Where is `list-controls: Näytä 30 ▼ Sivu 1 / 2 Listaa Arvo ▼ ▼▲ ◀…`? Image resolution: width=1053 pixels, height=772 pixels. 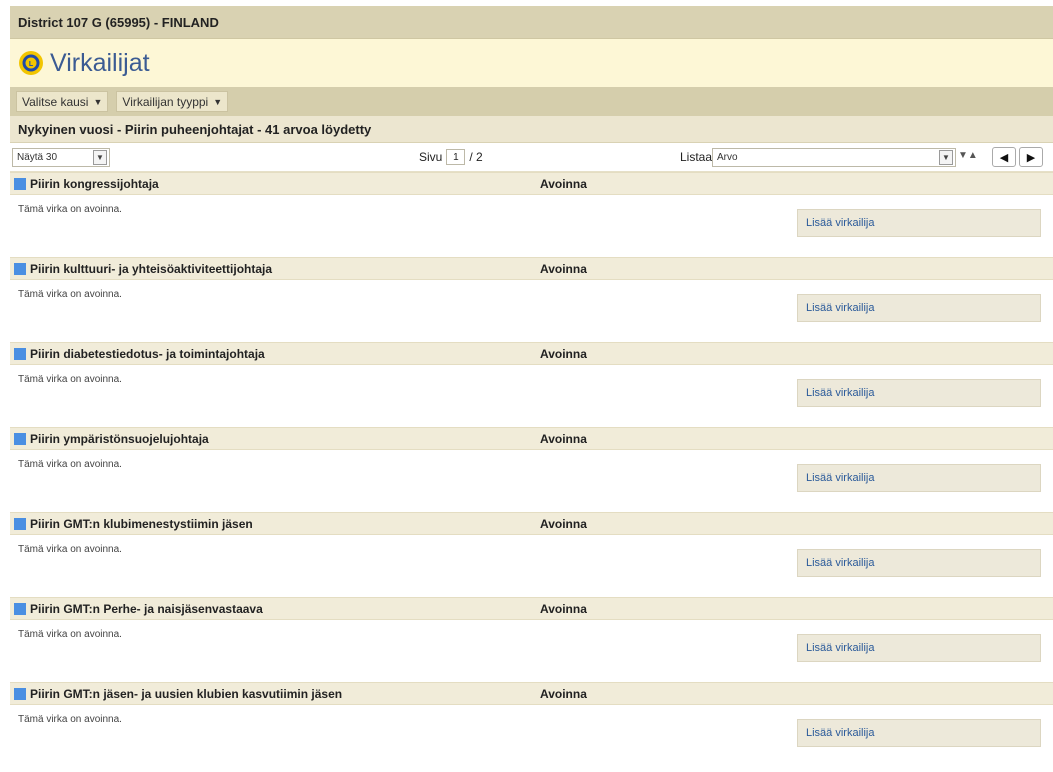
list-controls: Näytä 30 ▼ Sivu 1 / 2 Listaa Arvo ▼ ▼▲ ◀… is located at coordinates (531, 157).